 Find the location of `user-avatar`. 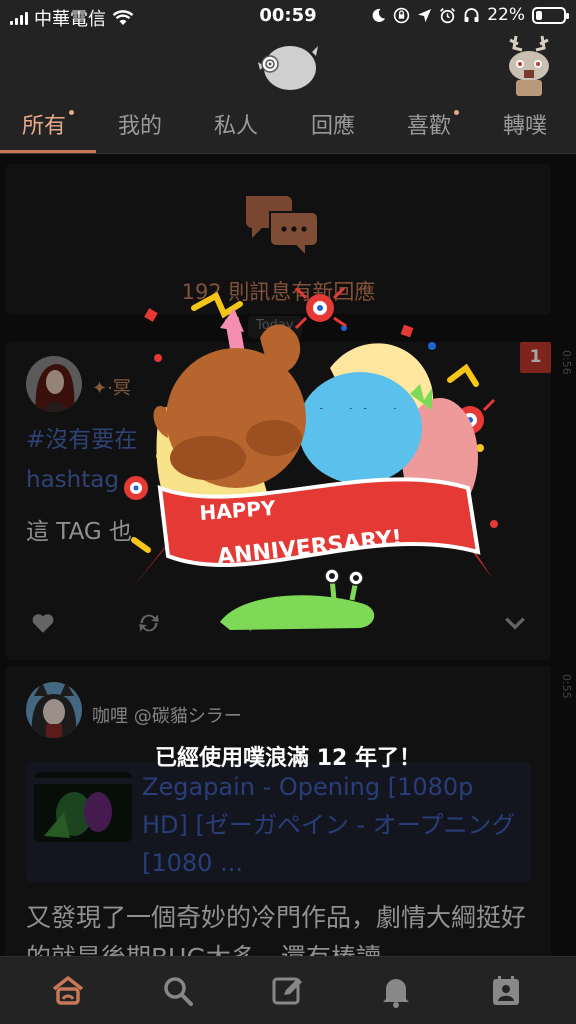

user-avatar is located at coordinates (529, 65).